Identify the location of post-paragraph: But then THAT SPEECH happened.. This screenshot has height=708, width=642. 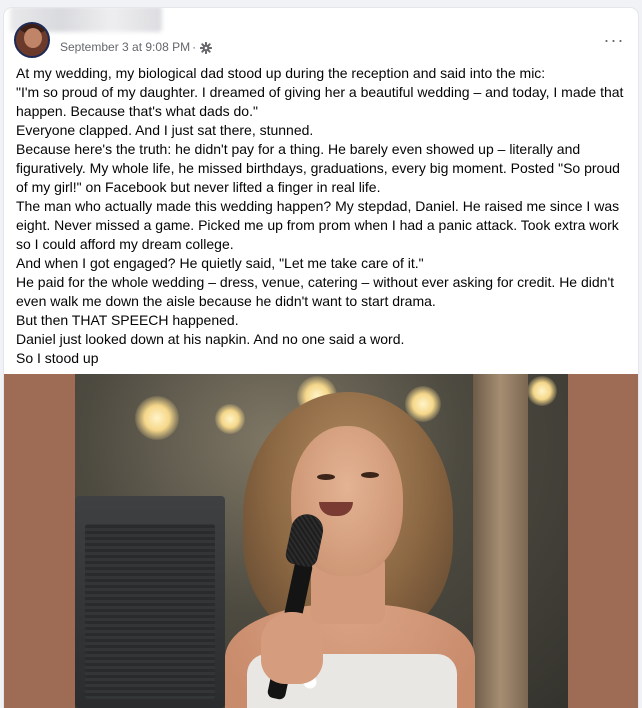
(127, 320).